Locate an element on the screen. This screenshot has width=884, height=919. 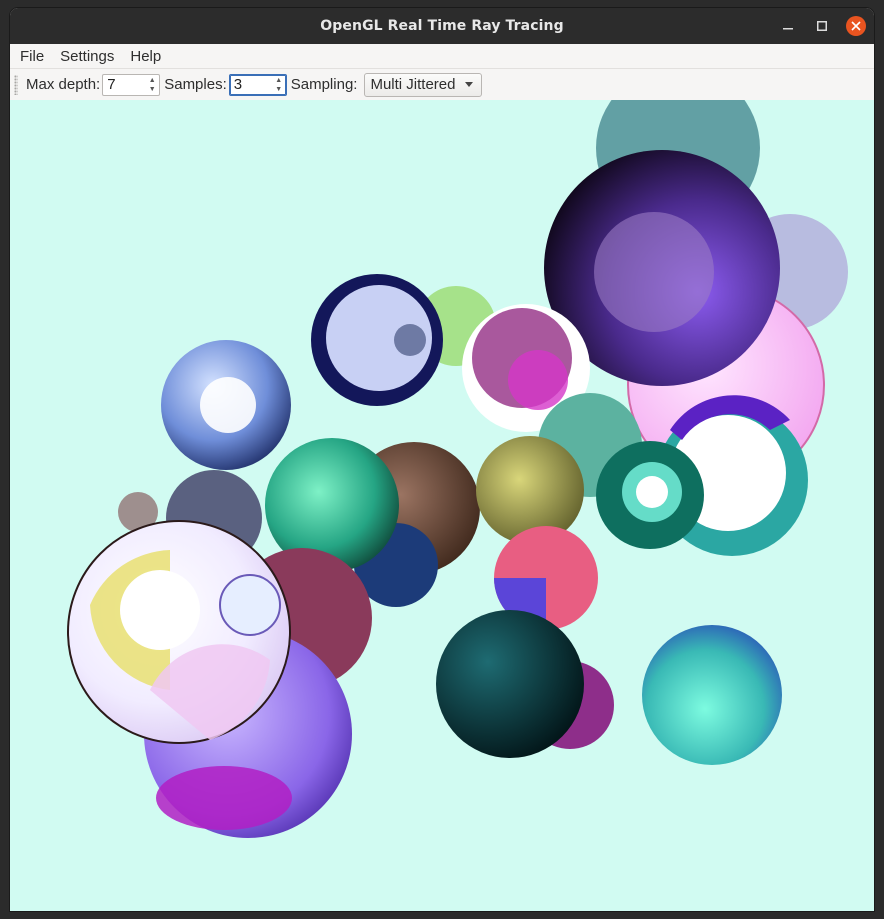
sampling-dropdown: Multi Jittered is located at coordinates (423, 84).